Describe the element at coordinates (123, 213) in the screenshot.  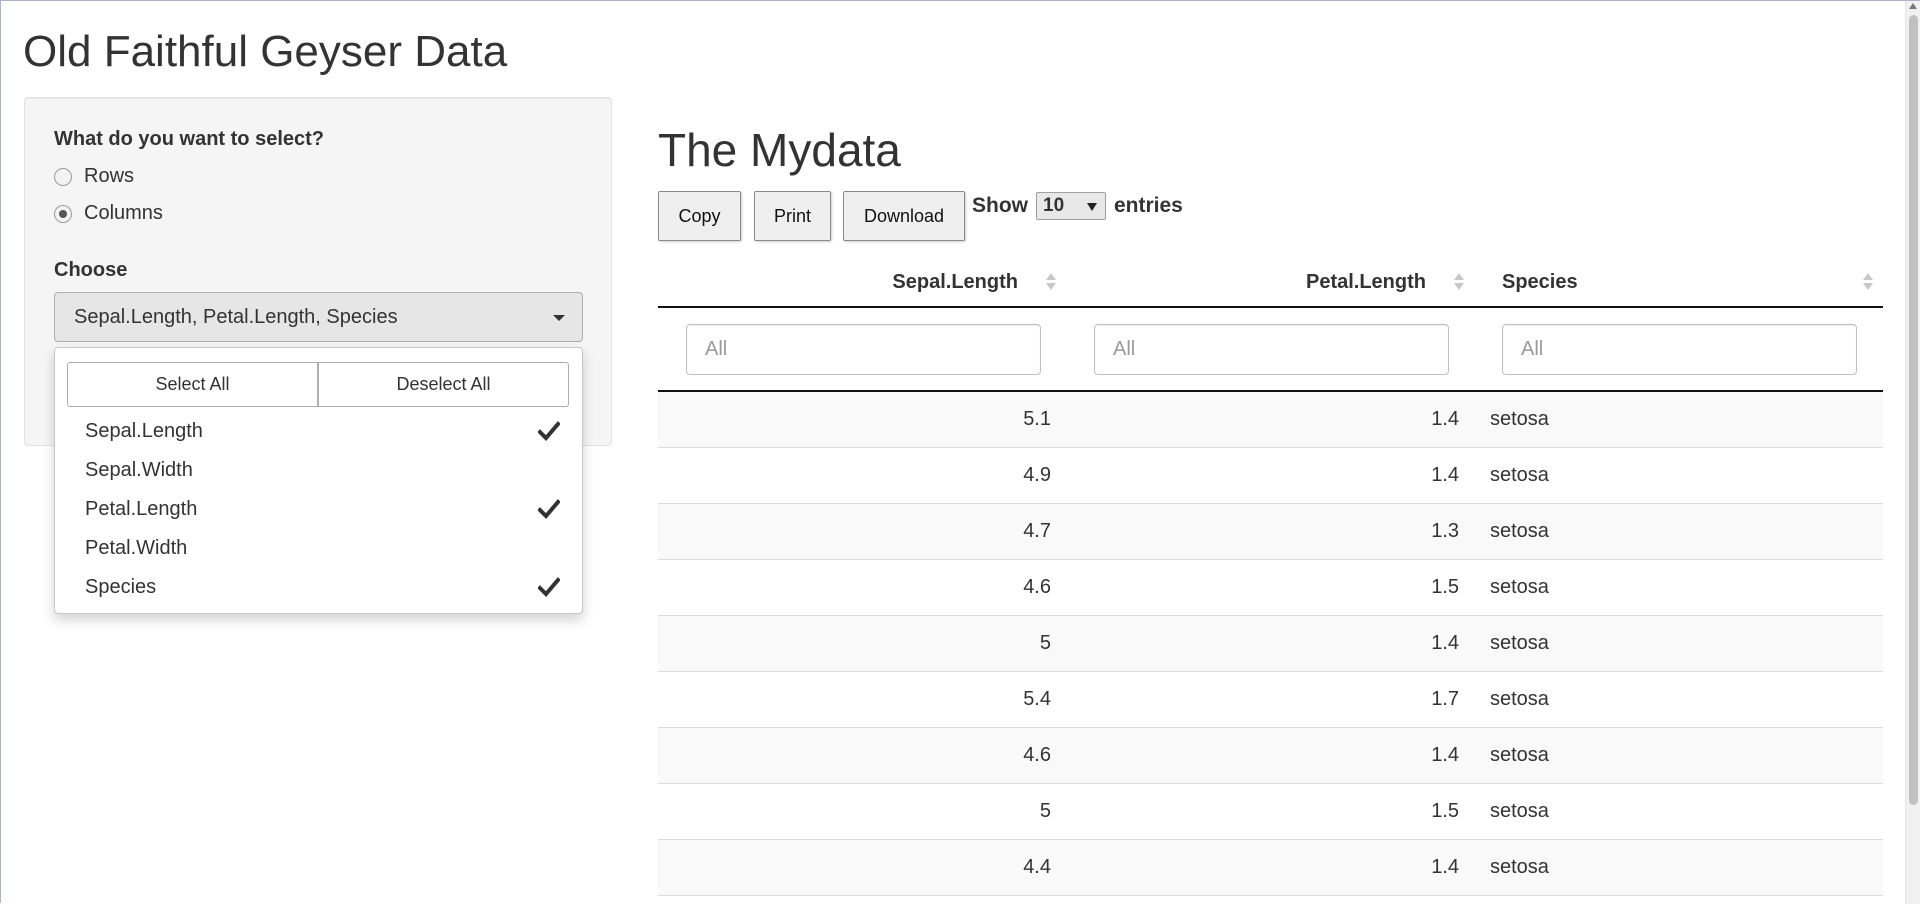
I see `radio-columns-label: Columns` at that location.